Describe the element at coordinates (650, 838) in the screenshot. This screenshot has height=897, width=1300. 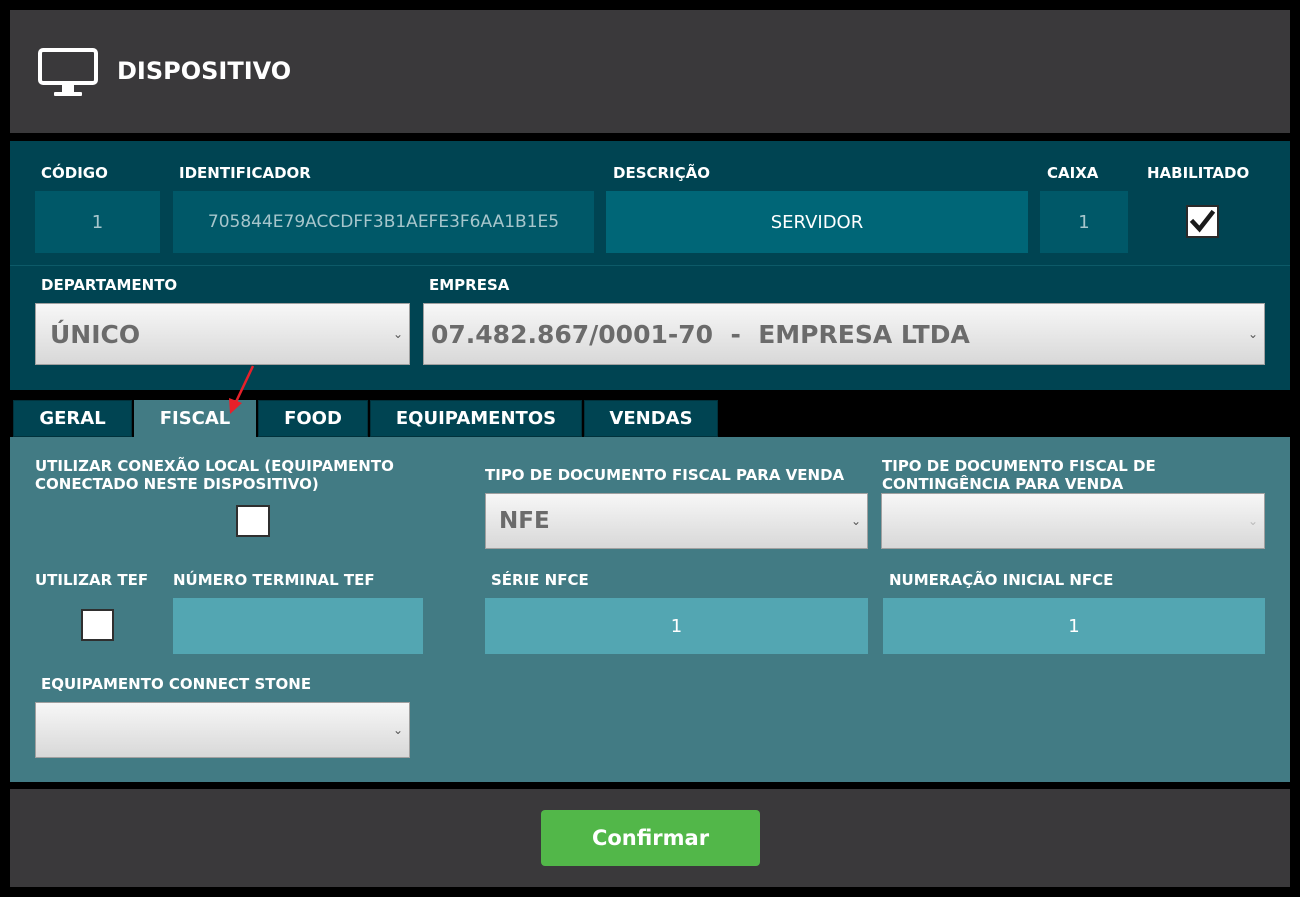
I see `confirm-button: Confirmar` at that location.